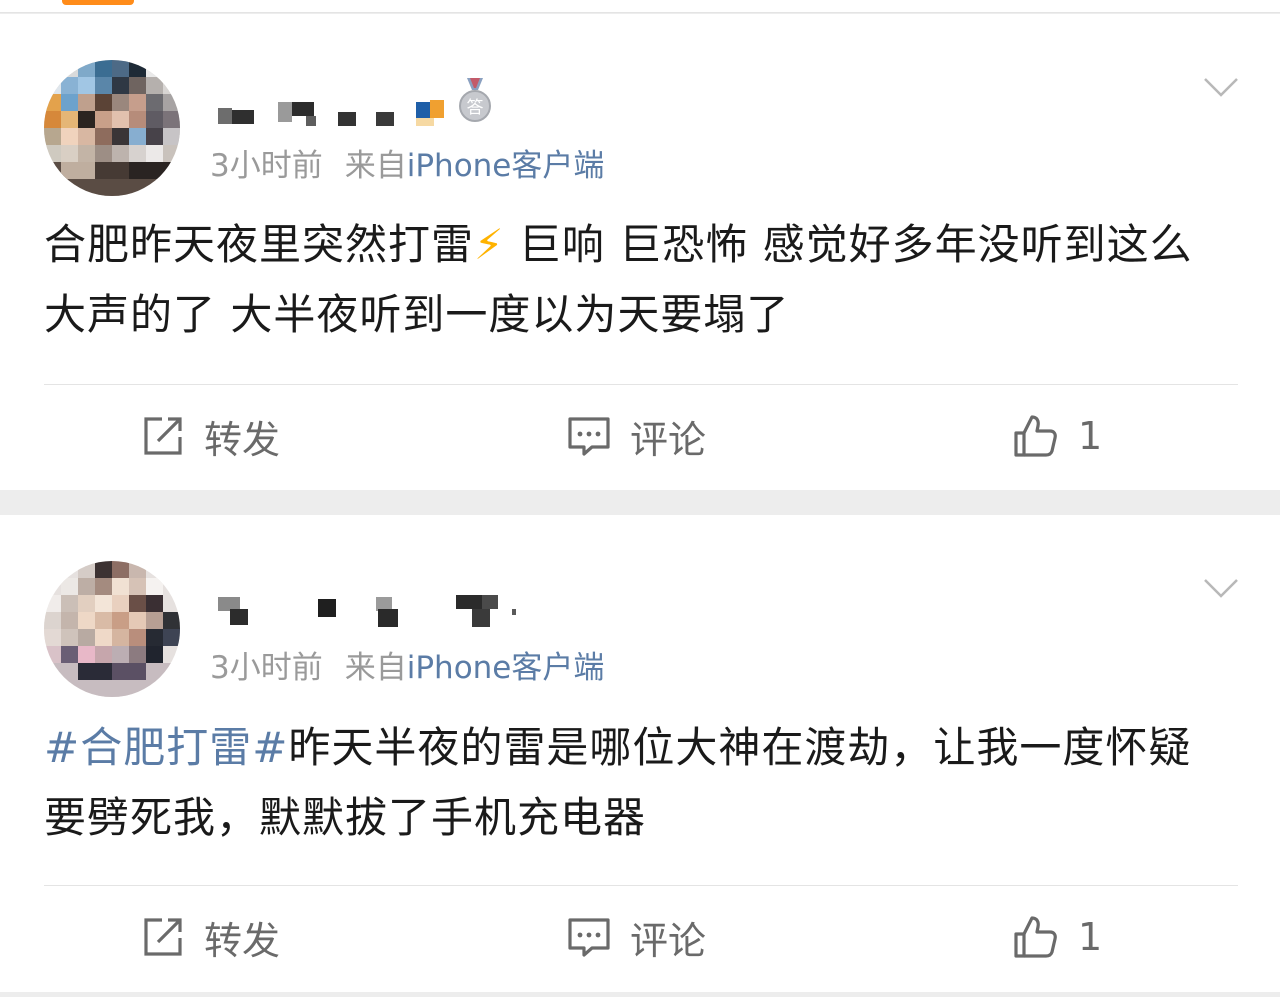  Describe the element at coordinates (166, 747) in the screenshot. I see `hashtag-link: #合肥打雷#` at that location.